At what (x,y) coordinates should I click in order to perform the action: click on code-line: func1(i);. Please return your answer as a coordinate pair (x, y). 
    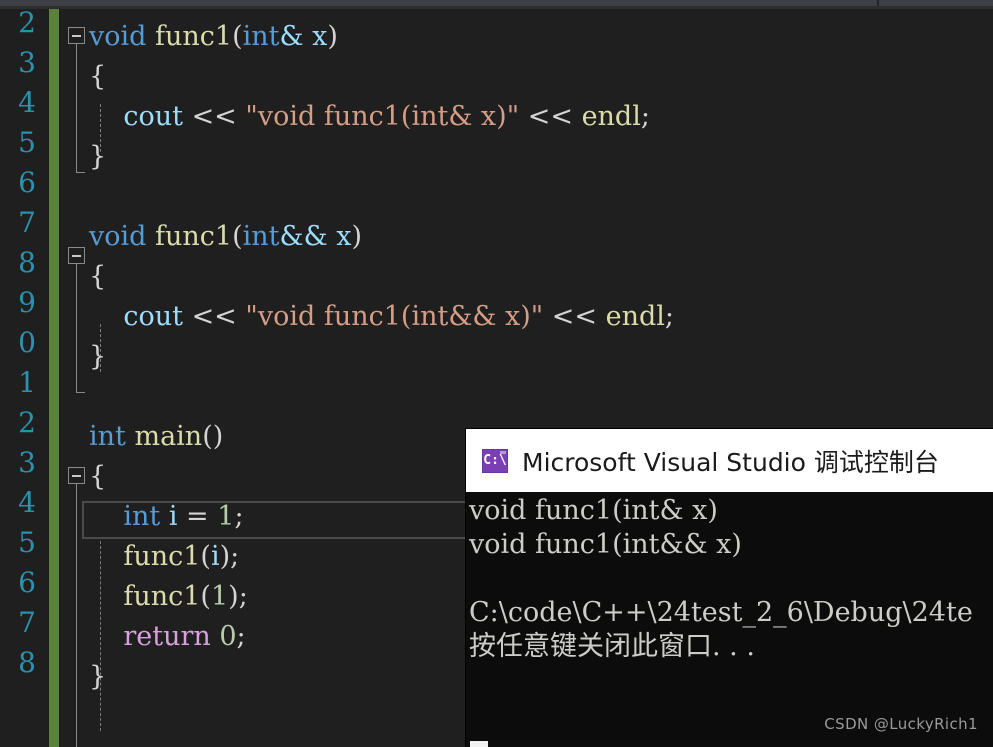
    Looking at the image, I should click on (164, 557).